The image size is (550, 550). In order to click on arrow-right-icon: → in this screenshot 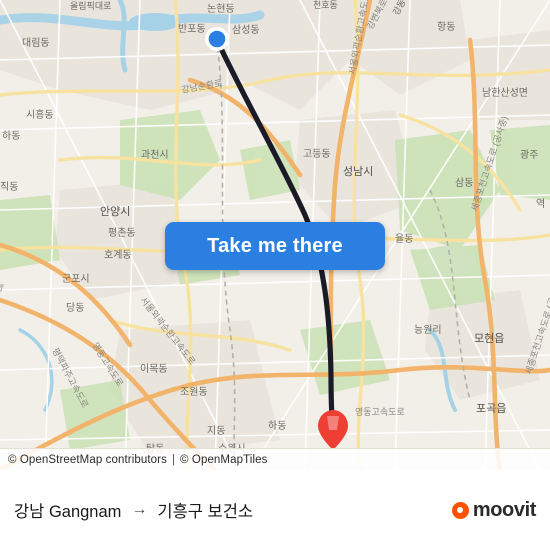, I will do `click(139, 509)`.